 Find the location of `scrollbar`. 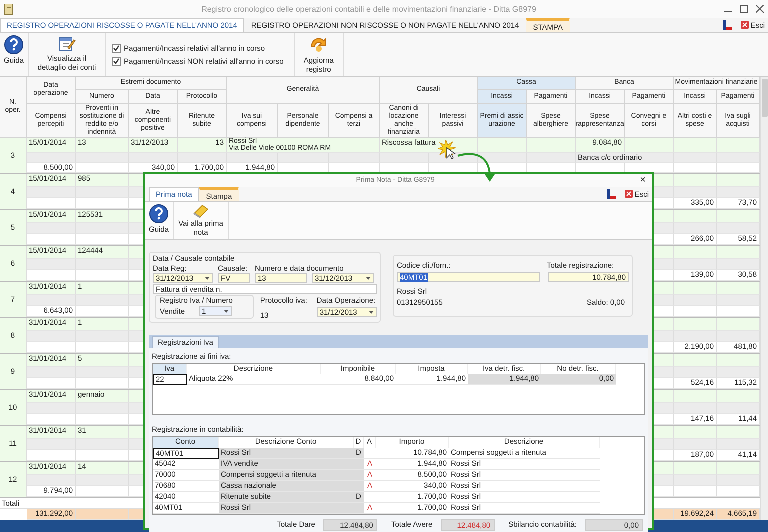

scrollbar is located at coordinates (764, 298).